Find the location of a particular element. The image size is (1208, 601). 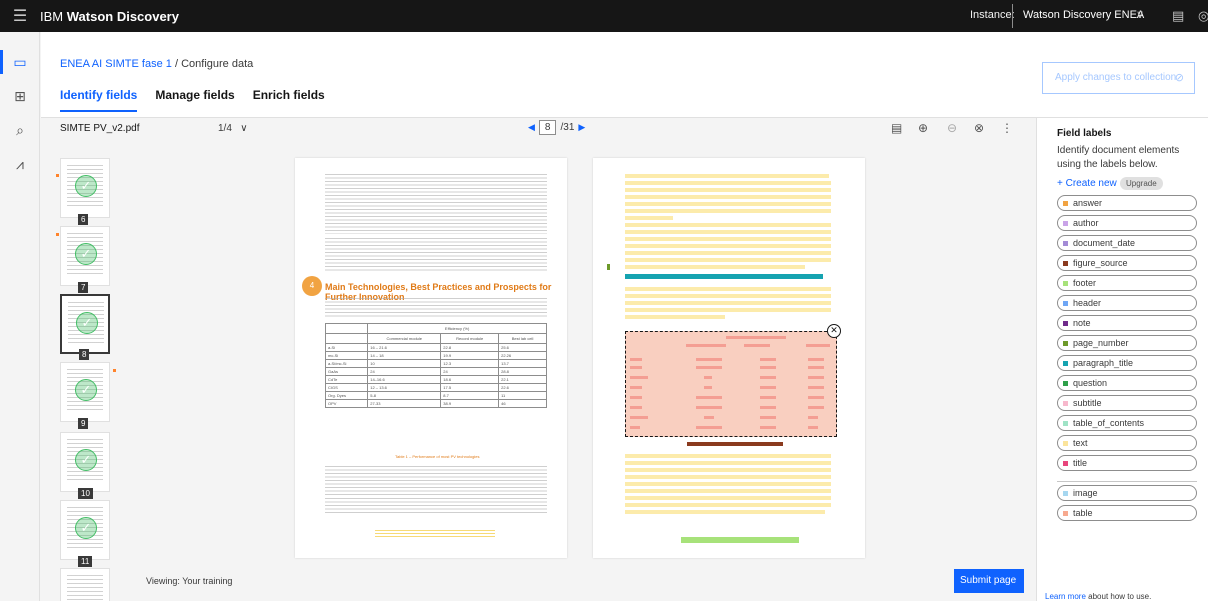

label-page-number: page_number is located at coordinates (1127, 343).